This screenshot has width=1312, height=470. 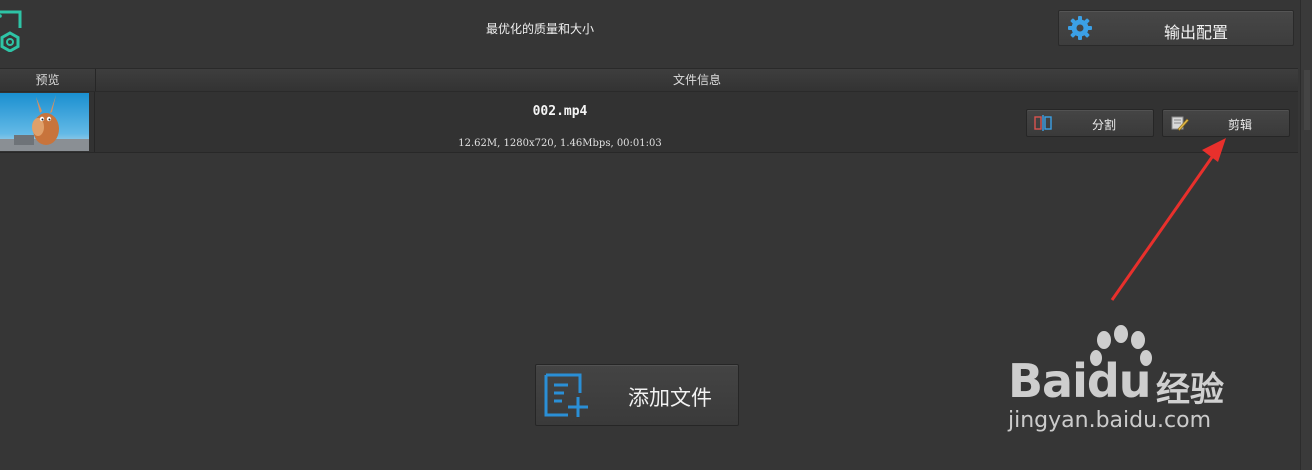 What do you see at coordinates (44, 122) in the screenshot?
I see `video-thumbnail` at bounding box center [44, 122].